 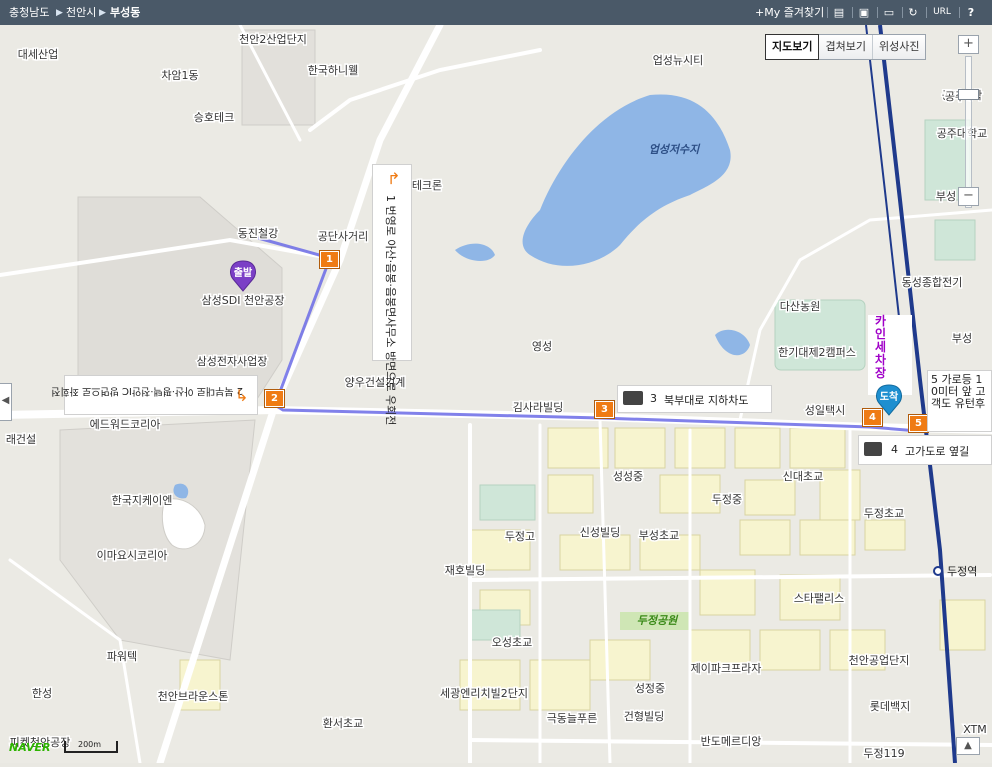 What do you see at coordinates (789, 12) in the screenshot?
I see `favorites-button: +My 즐겨찾기` at bounding box center [789, 12].